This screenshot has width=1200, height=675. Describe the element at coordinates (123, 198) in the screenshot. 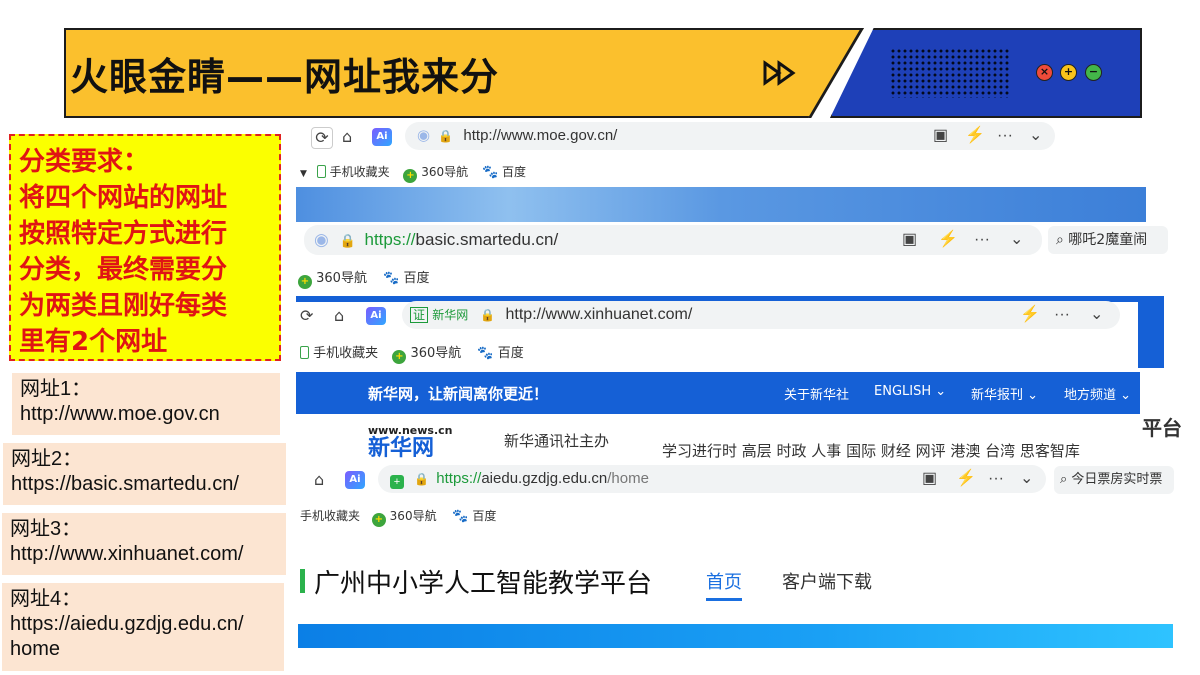

I see `requirement-line: 将四个网站的网址` at that location.